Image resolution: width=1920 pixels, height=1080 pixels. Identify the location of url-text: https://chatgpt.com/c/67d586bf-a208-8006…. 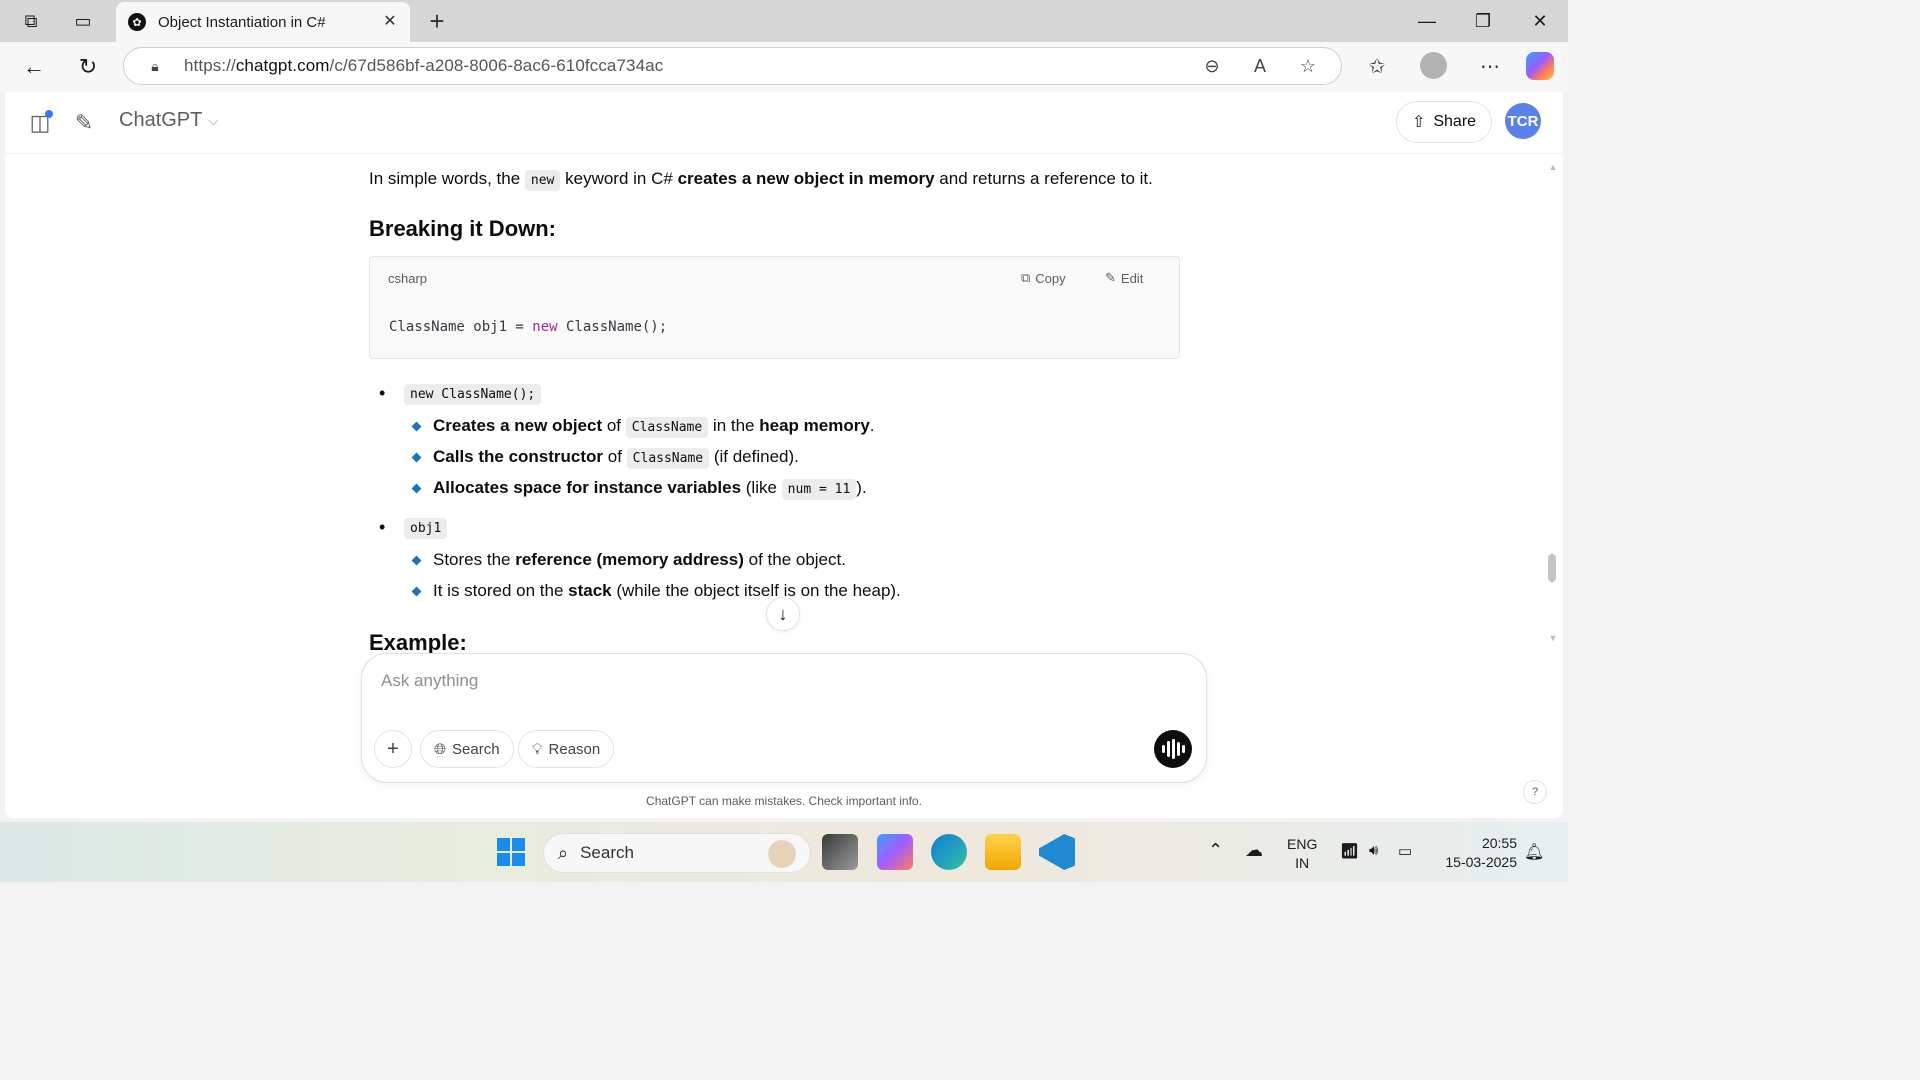
(690, 66).